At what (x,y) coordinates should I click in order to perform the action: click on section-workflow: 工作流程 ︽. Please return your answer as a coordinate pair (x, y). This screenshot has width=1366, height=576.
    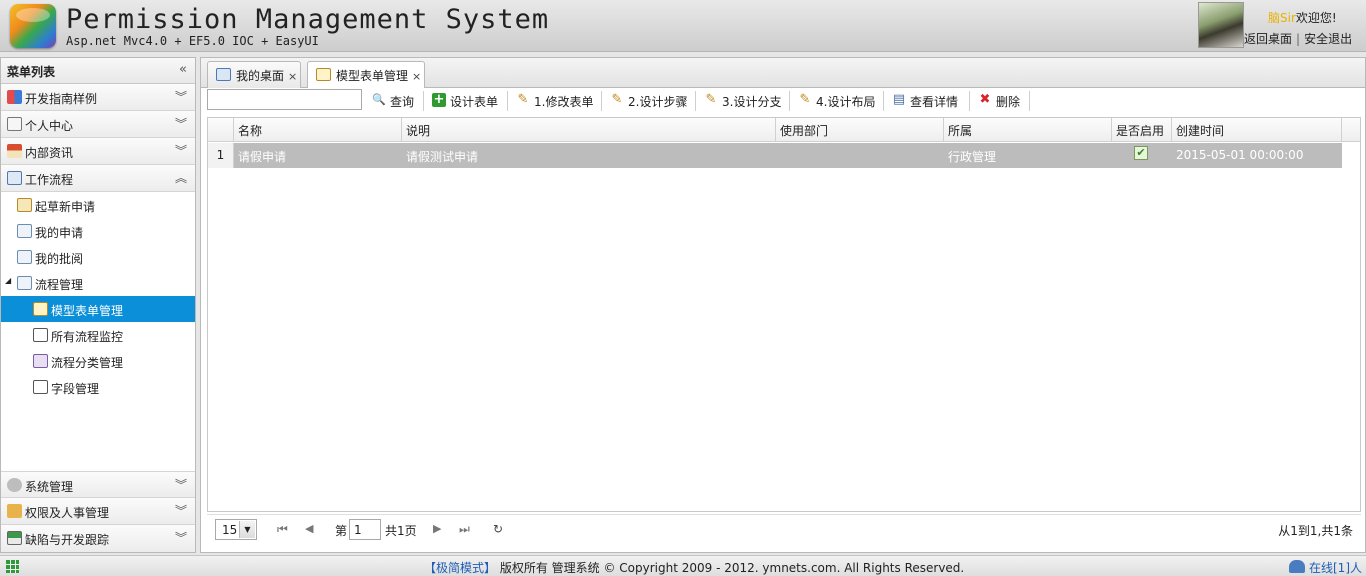
    Looking at the image, I should click on (98, 178).